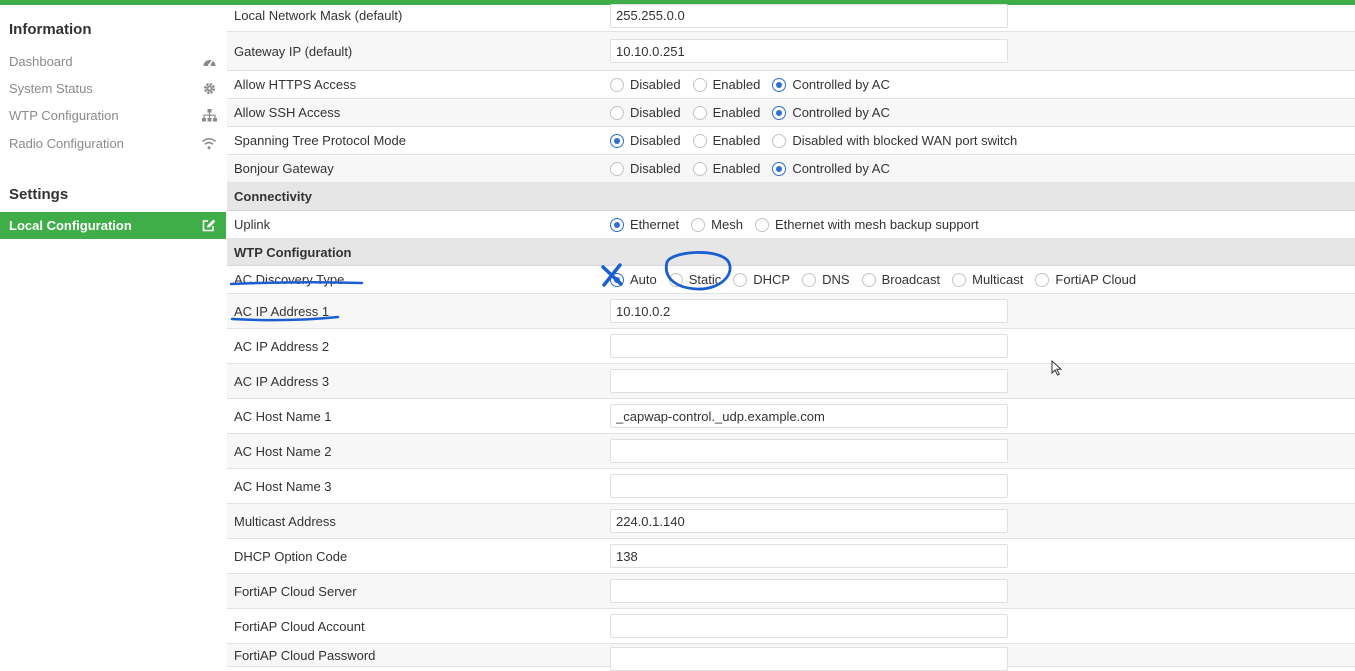 This screenshot has width=1355, height=671. I want to click on row-ac-ip-address-3: AC IP Address 3, so click(791, 381).